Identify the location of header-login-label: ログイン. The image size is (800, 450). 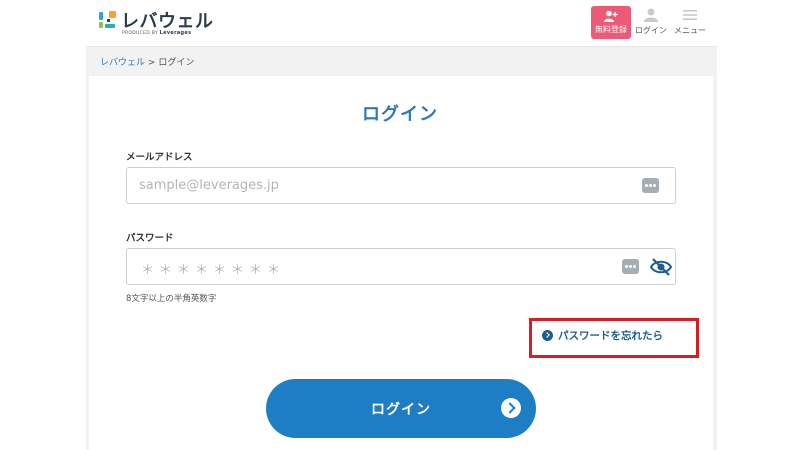
(651, 30).